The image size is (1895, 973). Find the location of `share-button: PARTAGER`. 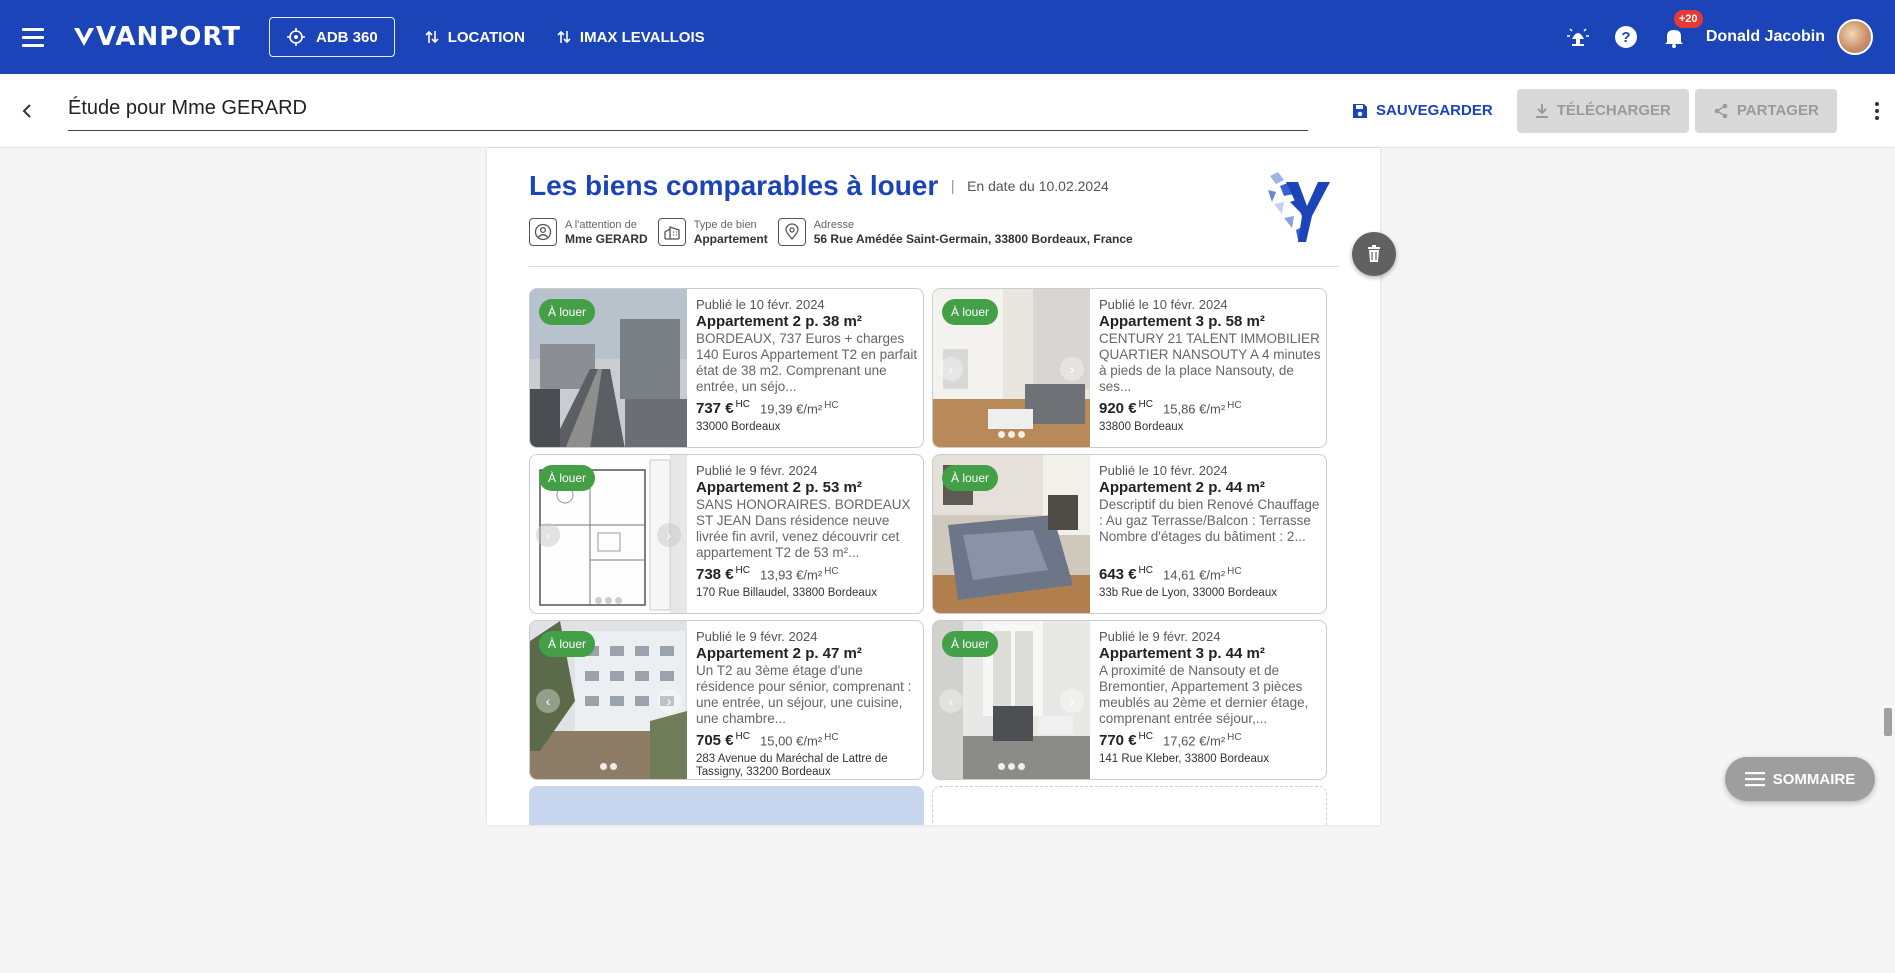

share-button: PARTAGER is located at coordinates (1765, 110).